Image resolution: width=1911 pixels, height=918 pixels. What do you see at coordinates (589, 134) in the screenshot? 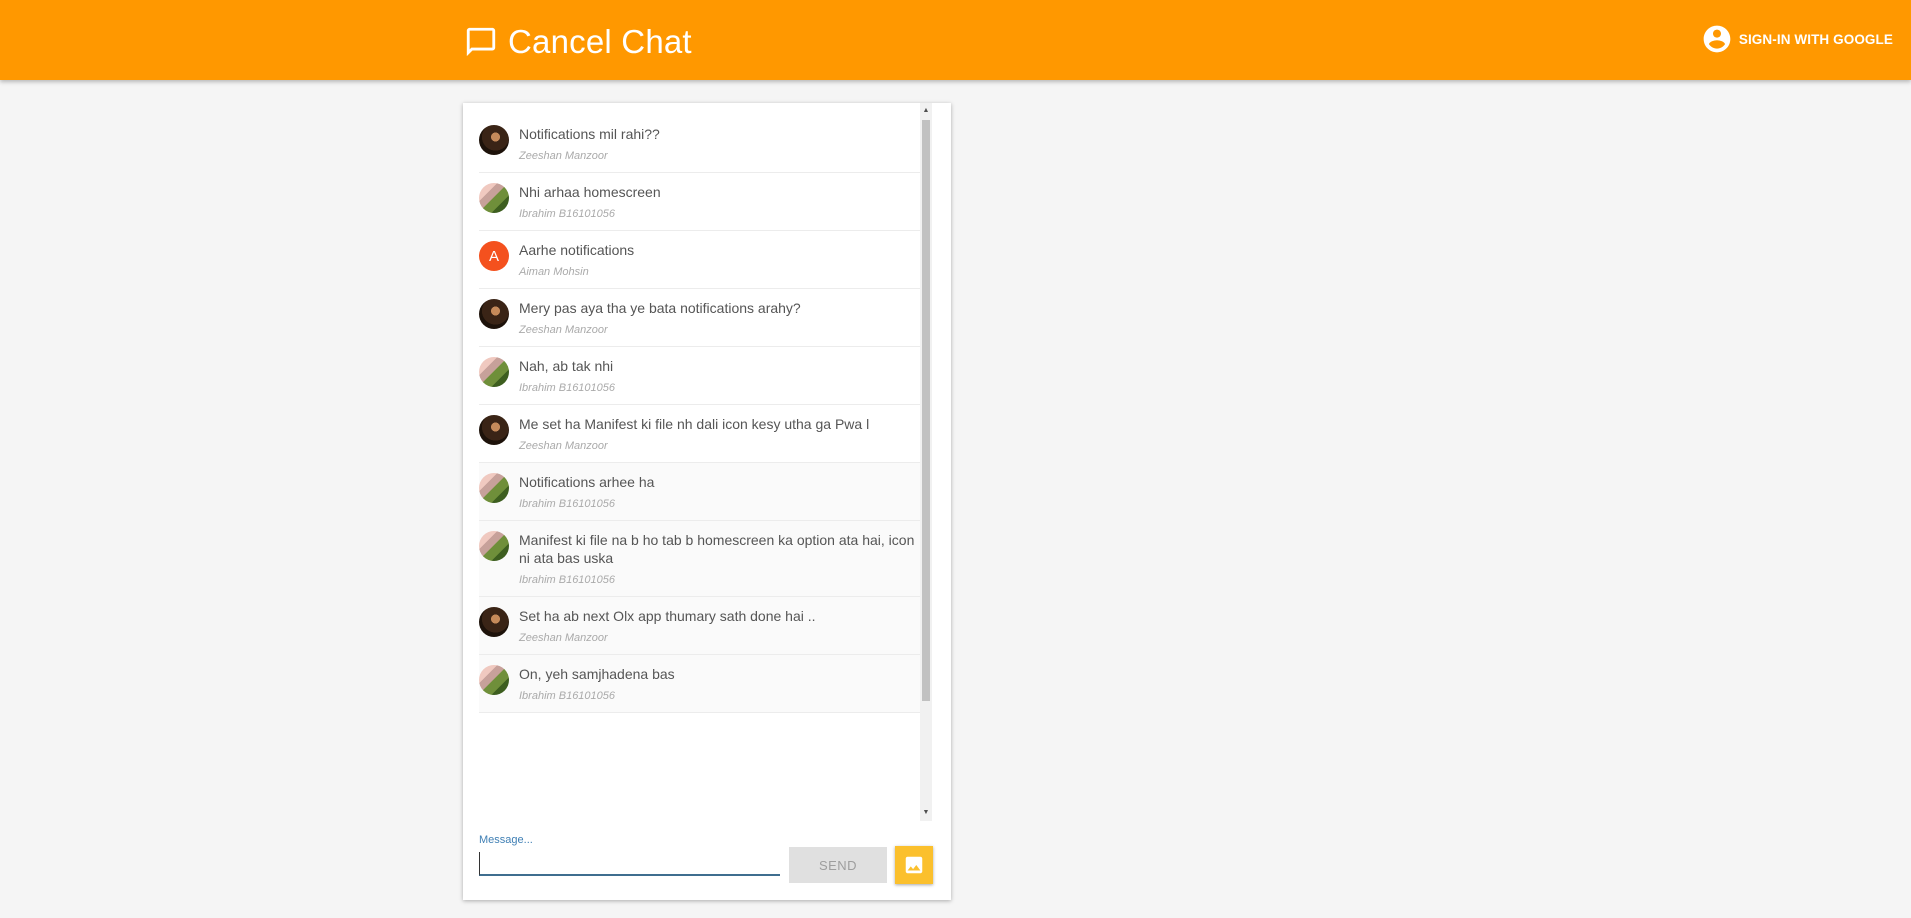
I see `message-text: Notifications mil rahi??` at bounding box center [589, 134].